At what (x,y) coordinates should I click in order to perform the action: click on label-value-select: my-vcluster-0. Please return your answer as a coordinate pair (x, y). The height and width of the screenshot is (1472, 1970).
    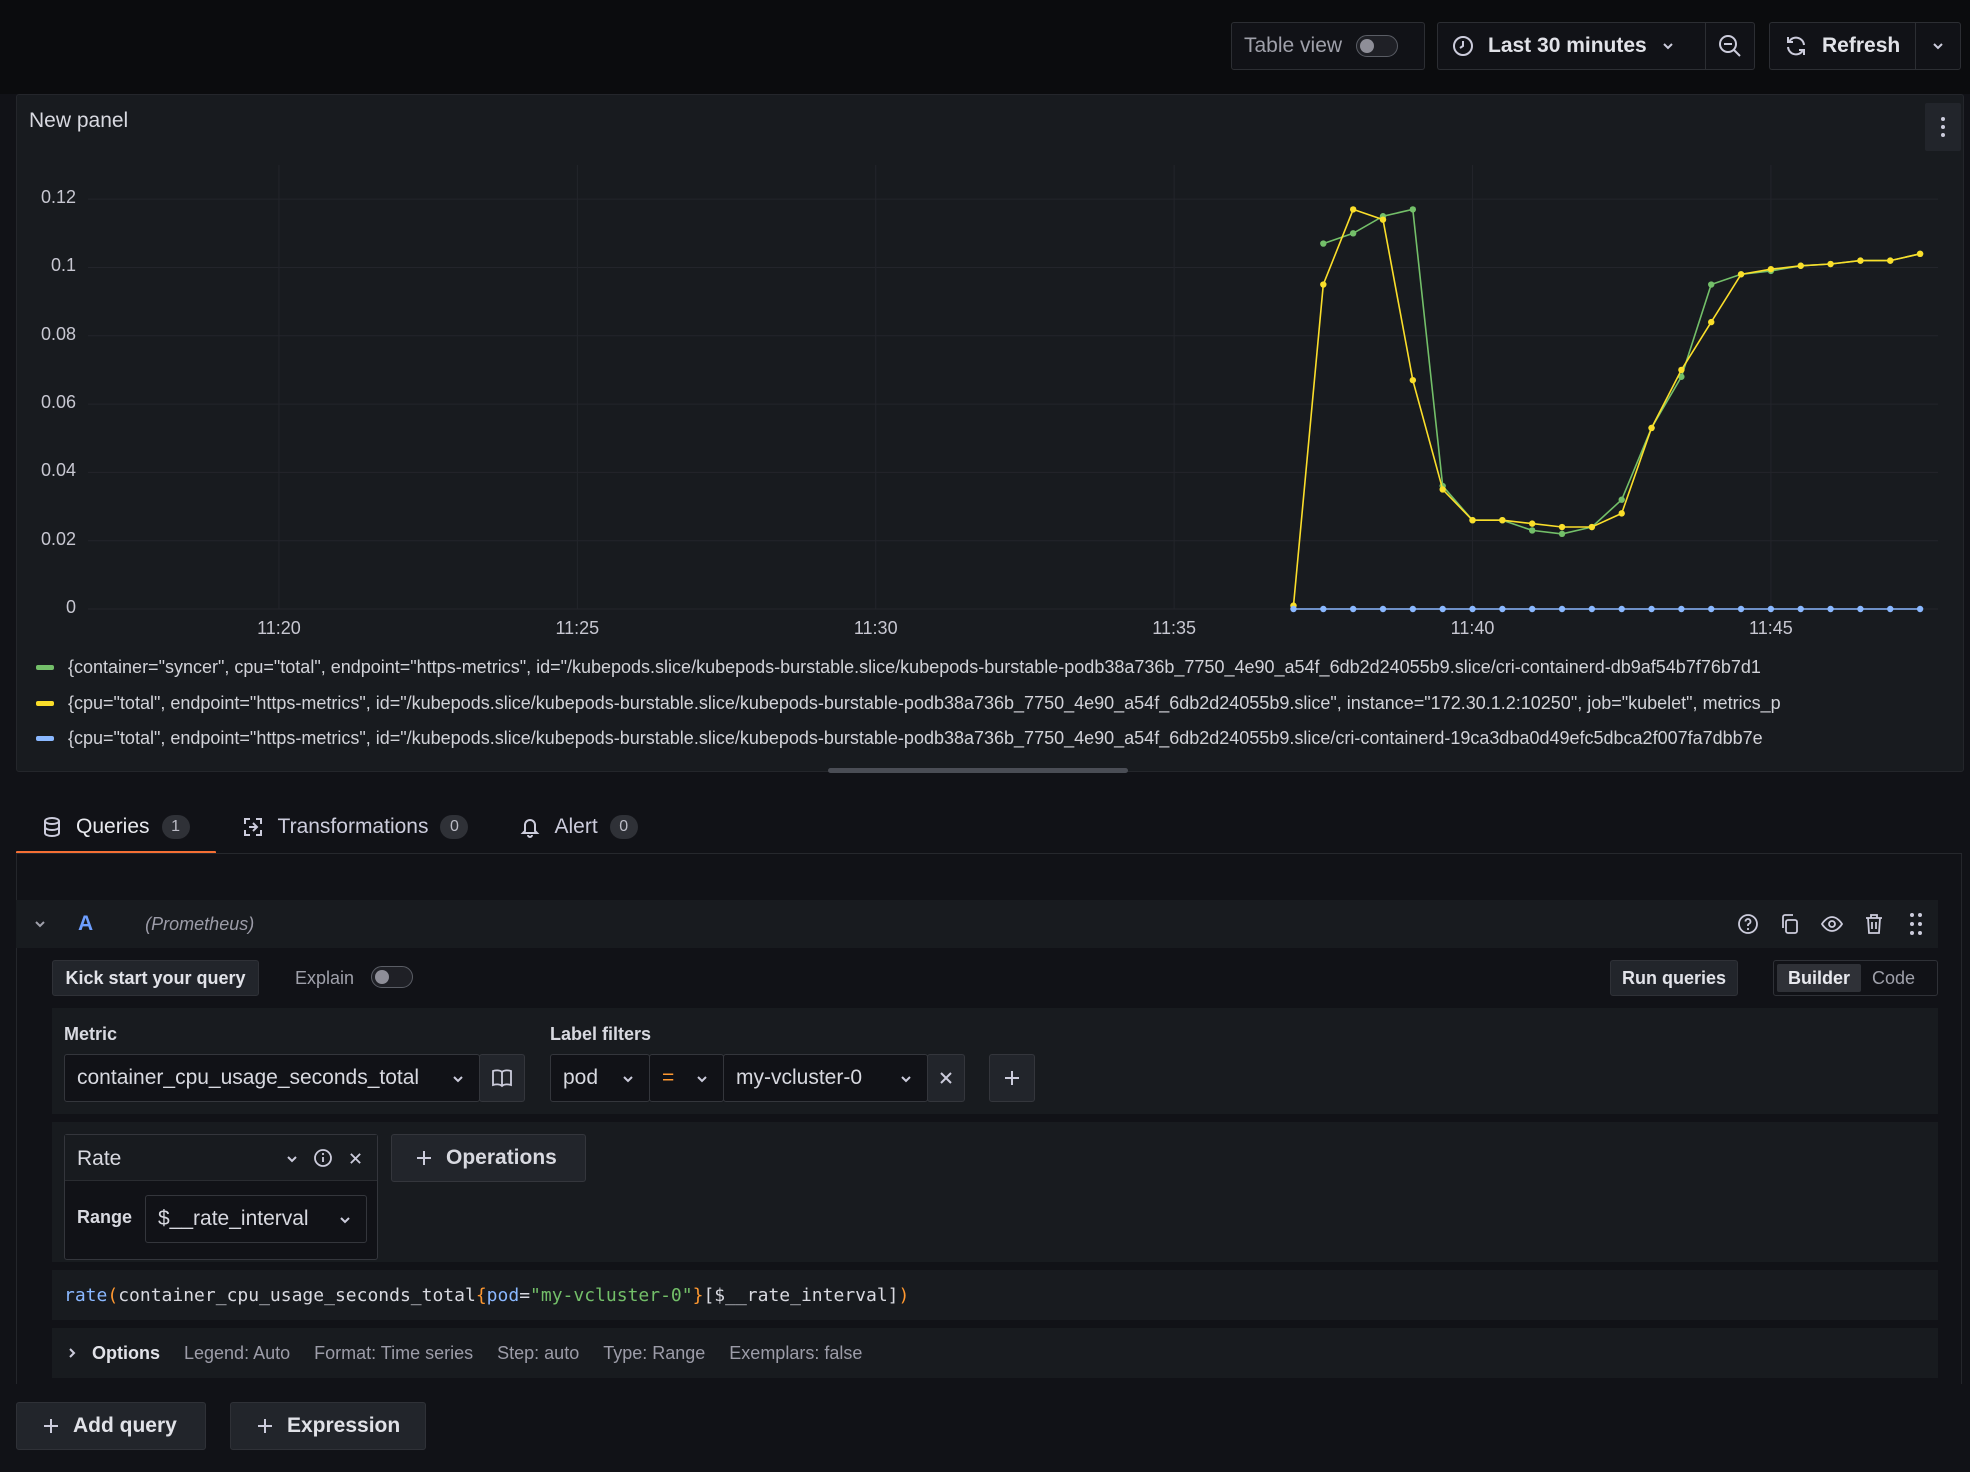
    Looking at the image, I should click on (825, 1078).